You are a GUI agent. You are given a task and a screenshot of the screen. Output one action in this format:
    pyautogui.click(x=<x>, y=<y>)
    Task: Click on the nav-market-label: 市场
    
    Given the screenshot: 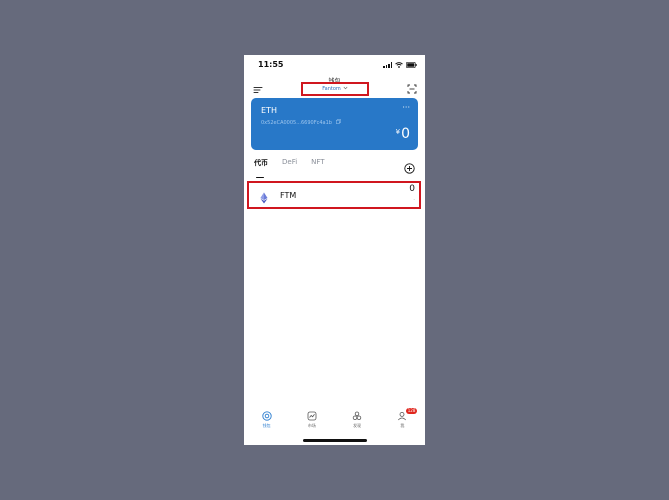 What is the action you would take?
    pyautogui.click(x=311, y=425)
    